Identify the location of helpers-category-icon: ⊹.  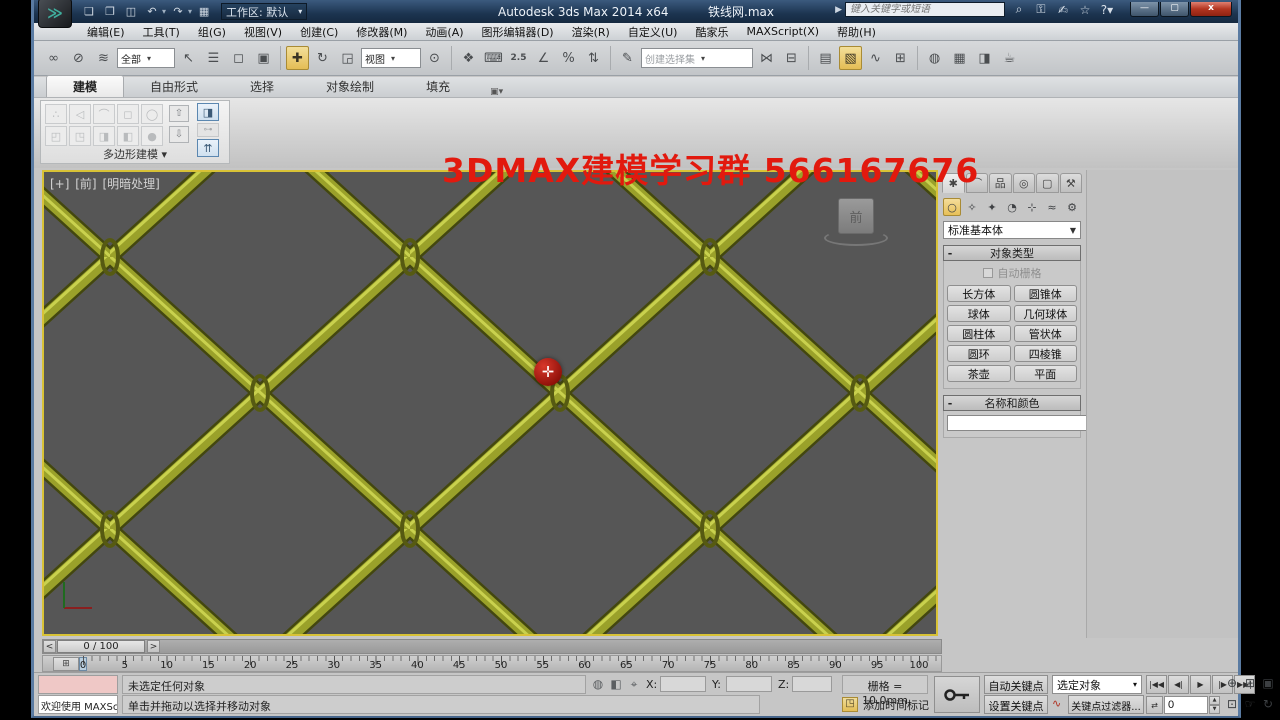
(1032, 207).